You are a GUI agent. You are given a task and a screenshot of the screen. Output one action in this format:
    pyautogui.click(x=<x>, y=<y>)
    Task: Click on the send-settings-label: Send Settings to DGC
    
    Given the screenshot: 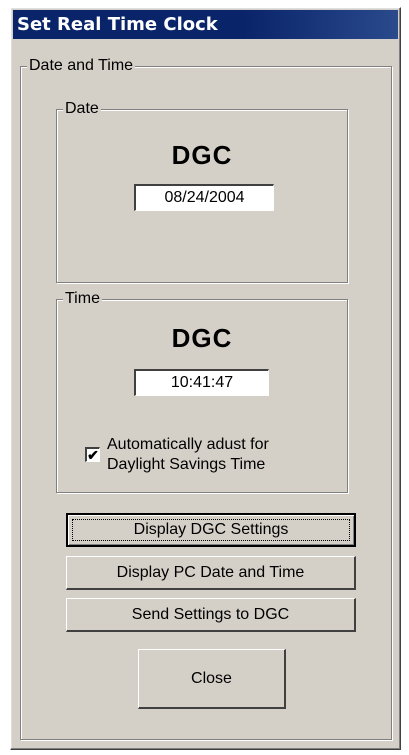 What is the action you would take?
    pyautogui.click(x=210, y=614)
    